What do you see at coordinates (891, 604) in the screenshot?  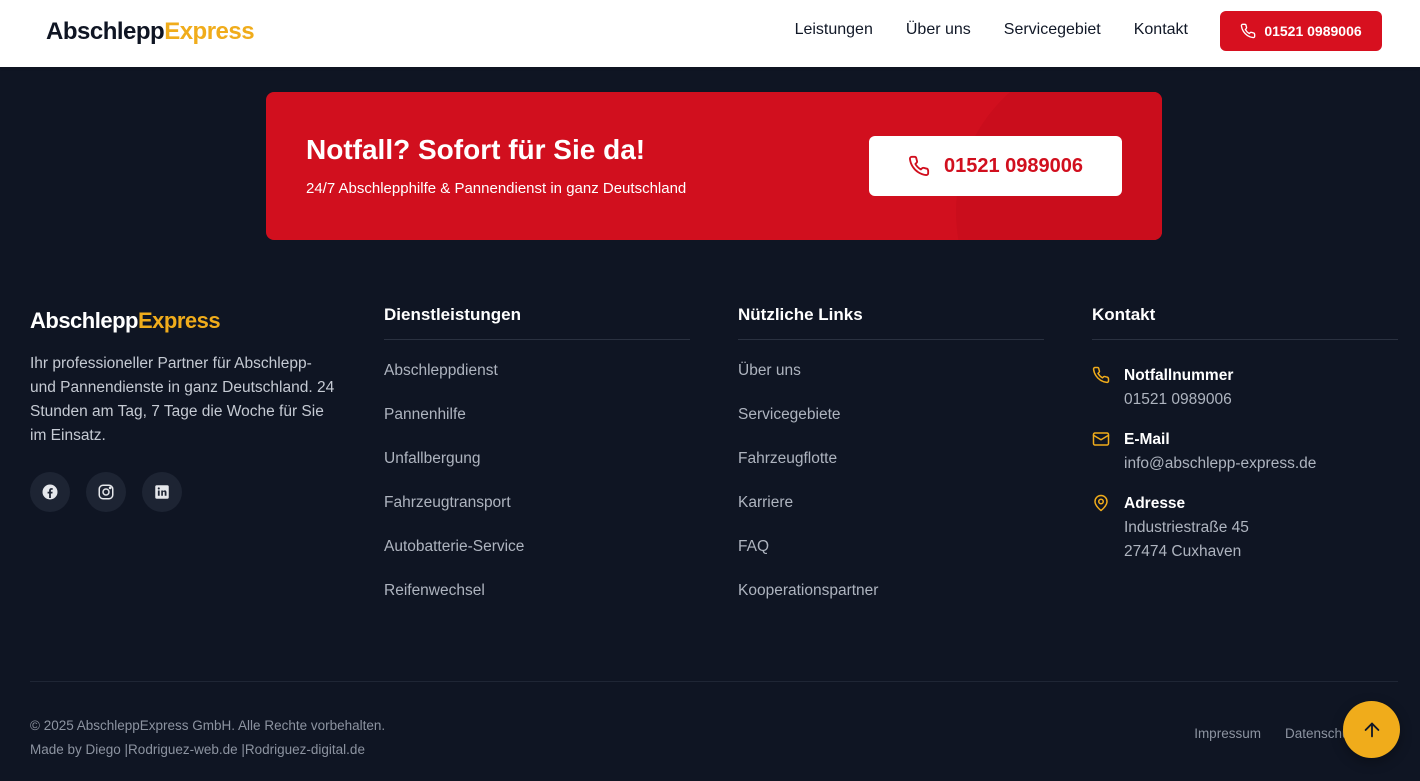 I see `useful-link: Kooperationspartner` at bounding box center [891, 604].